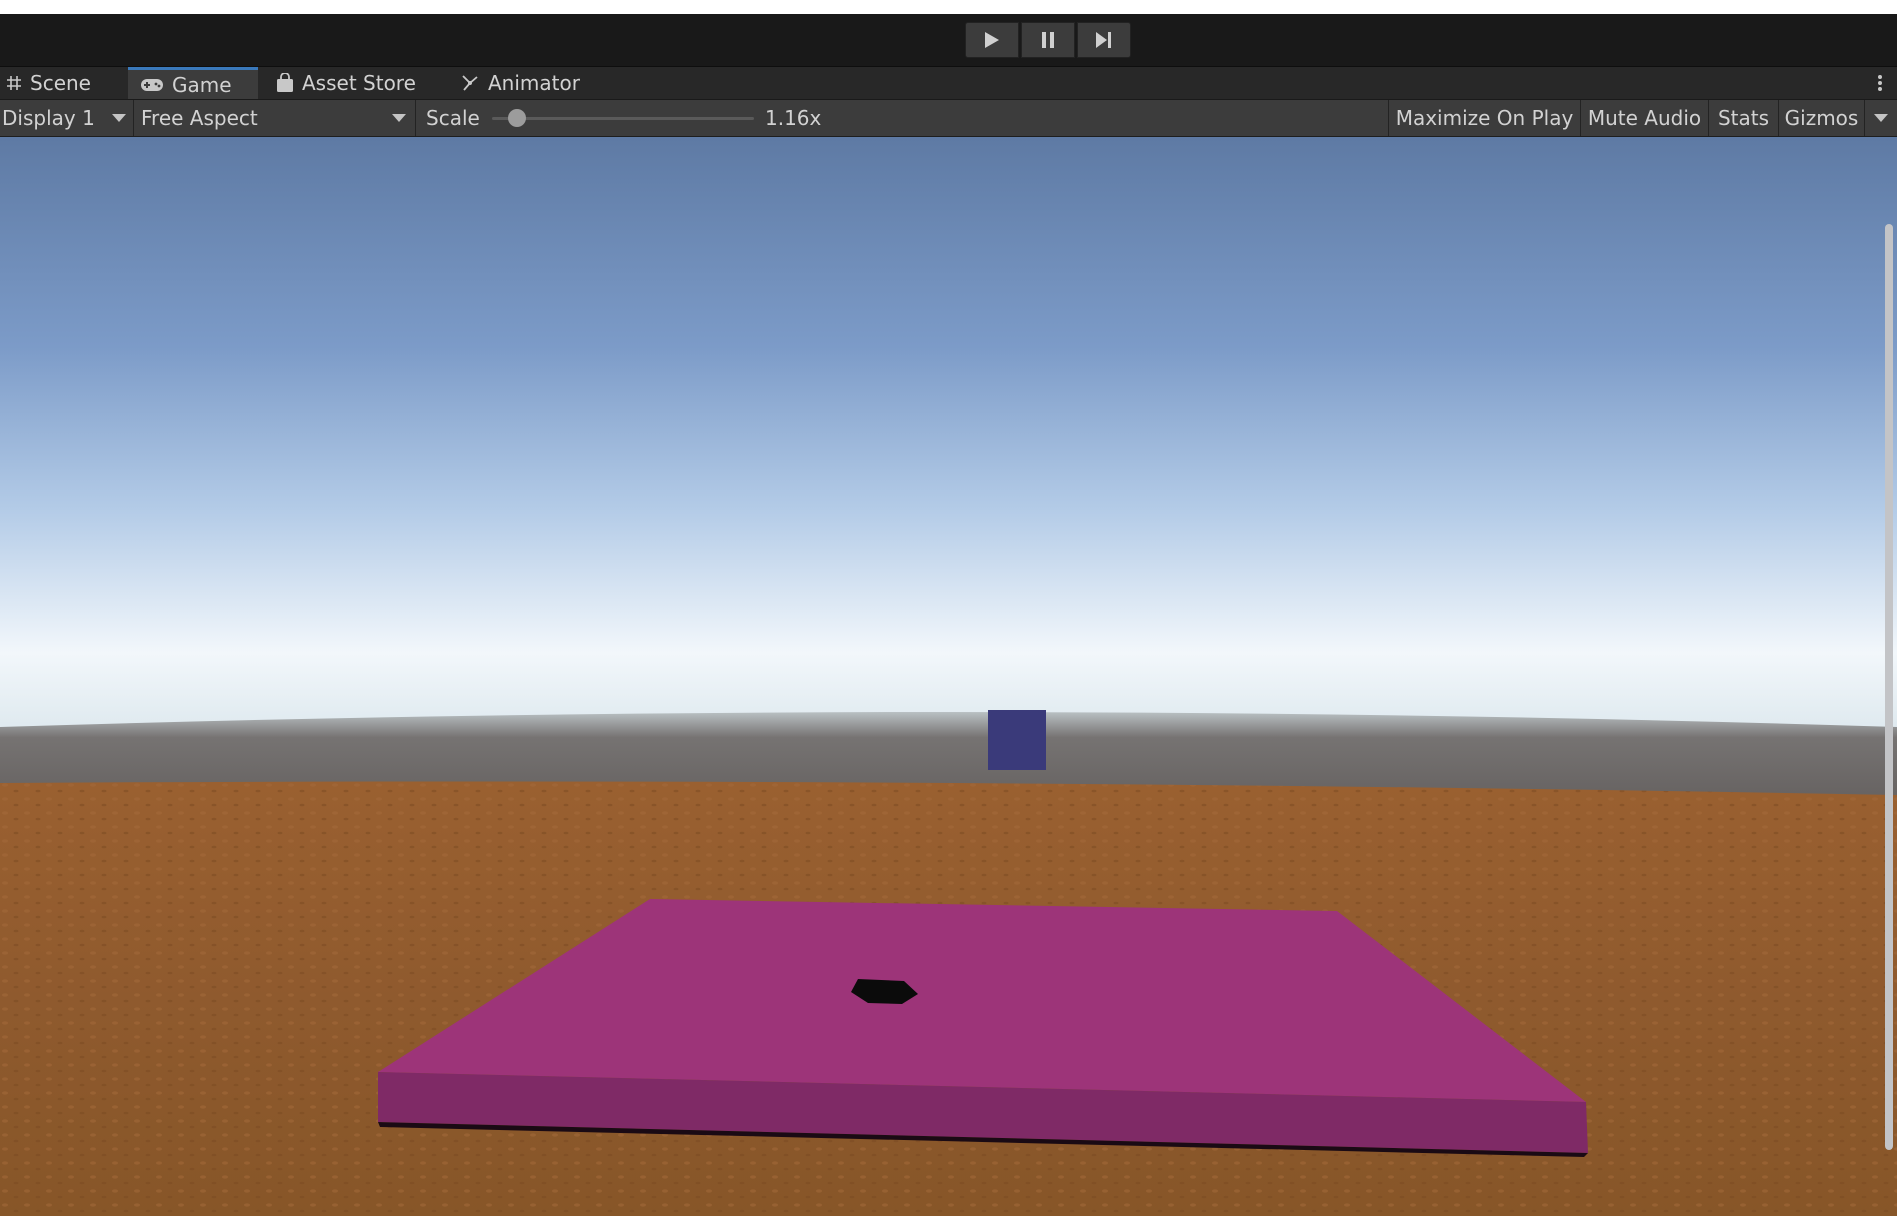 This screenshot has height=1216, width=1897. I want to click on step-icon, so click(1103, 40).